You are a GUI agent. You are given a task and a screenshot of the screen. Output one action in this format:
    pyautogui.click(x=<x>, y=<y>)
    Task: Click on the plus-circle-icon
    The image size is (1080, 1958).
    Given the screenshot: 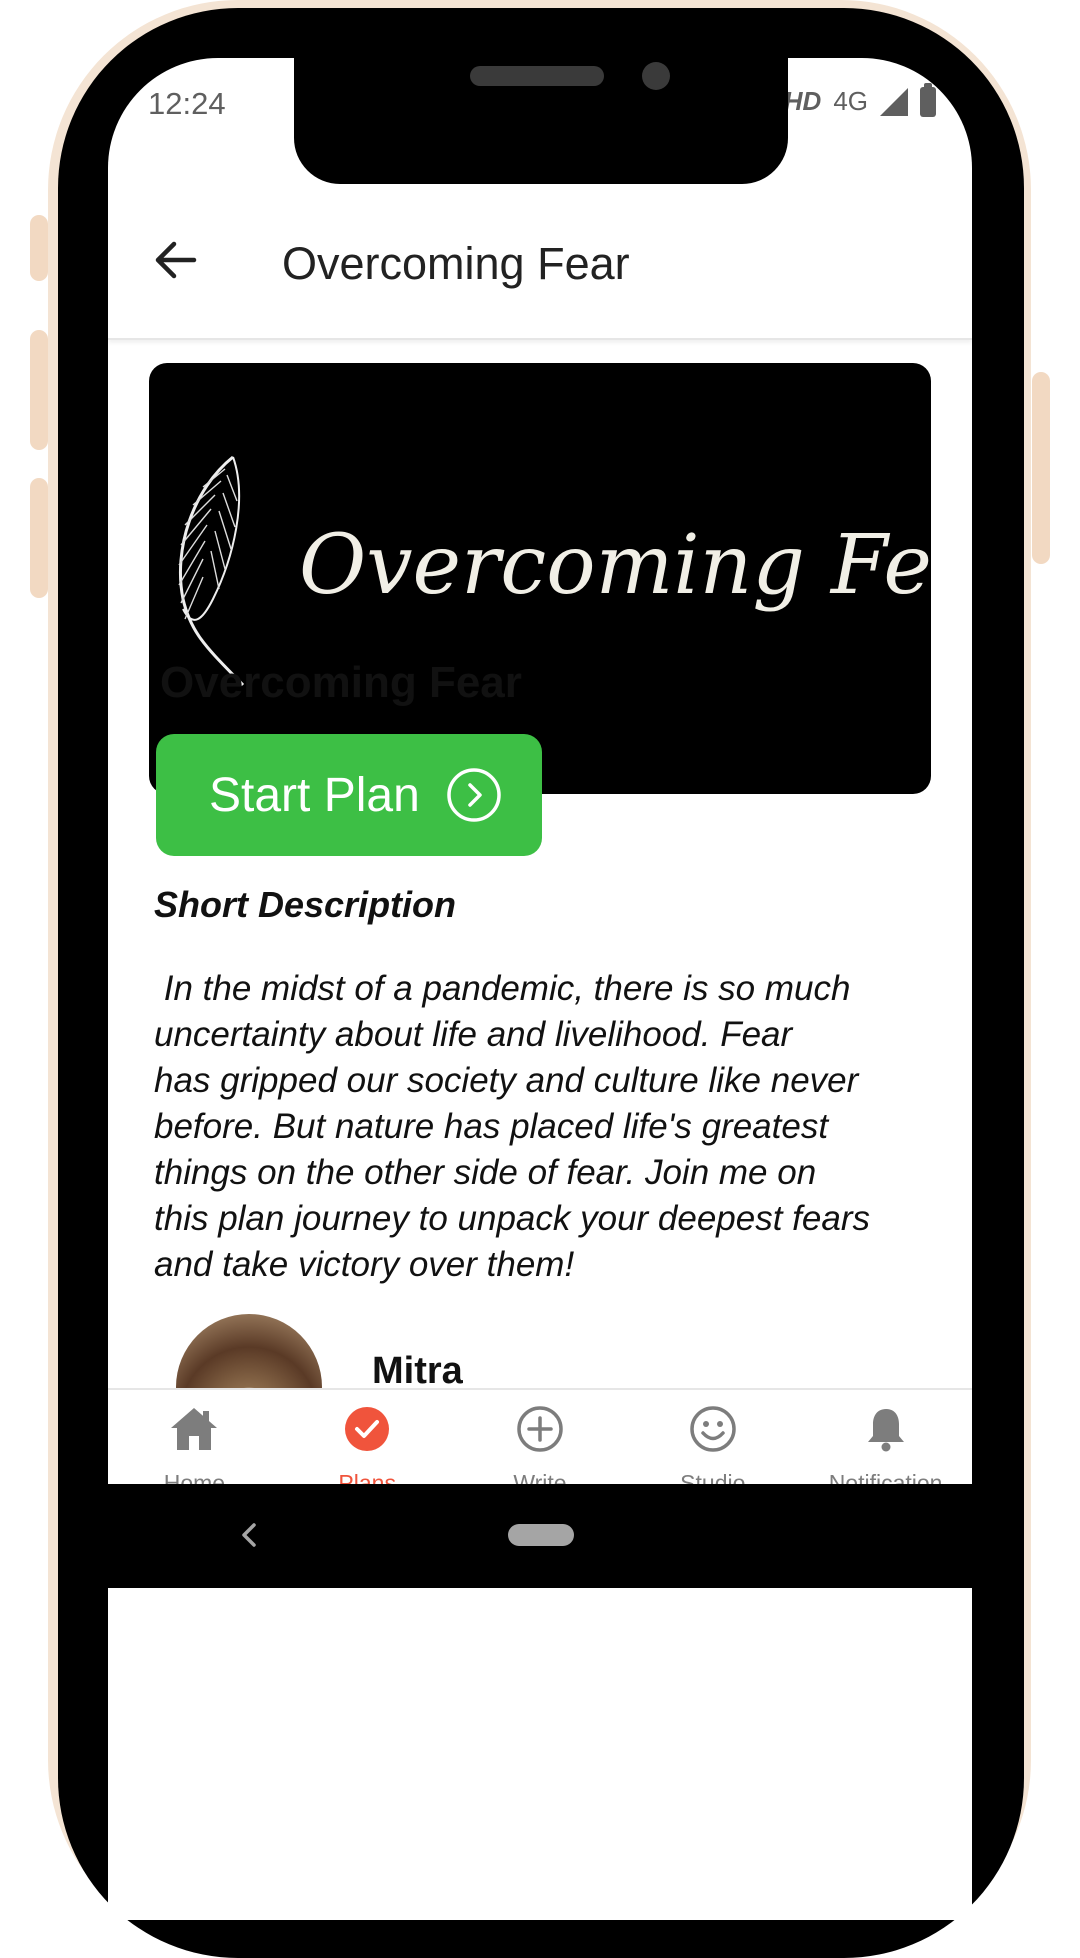 What is the action you would take?
    pyautogui.click(x=540, y=1429)
    